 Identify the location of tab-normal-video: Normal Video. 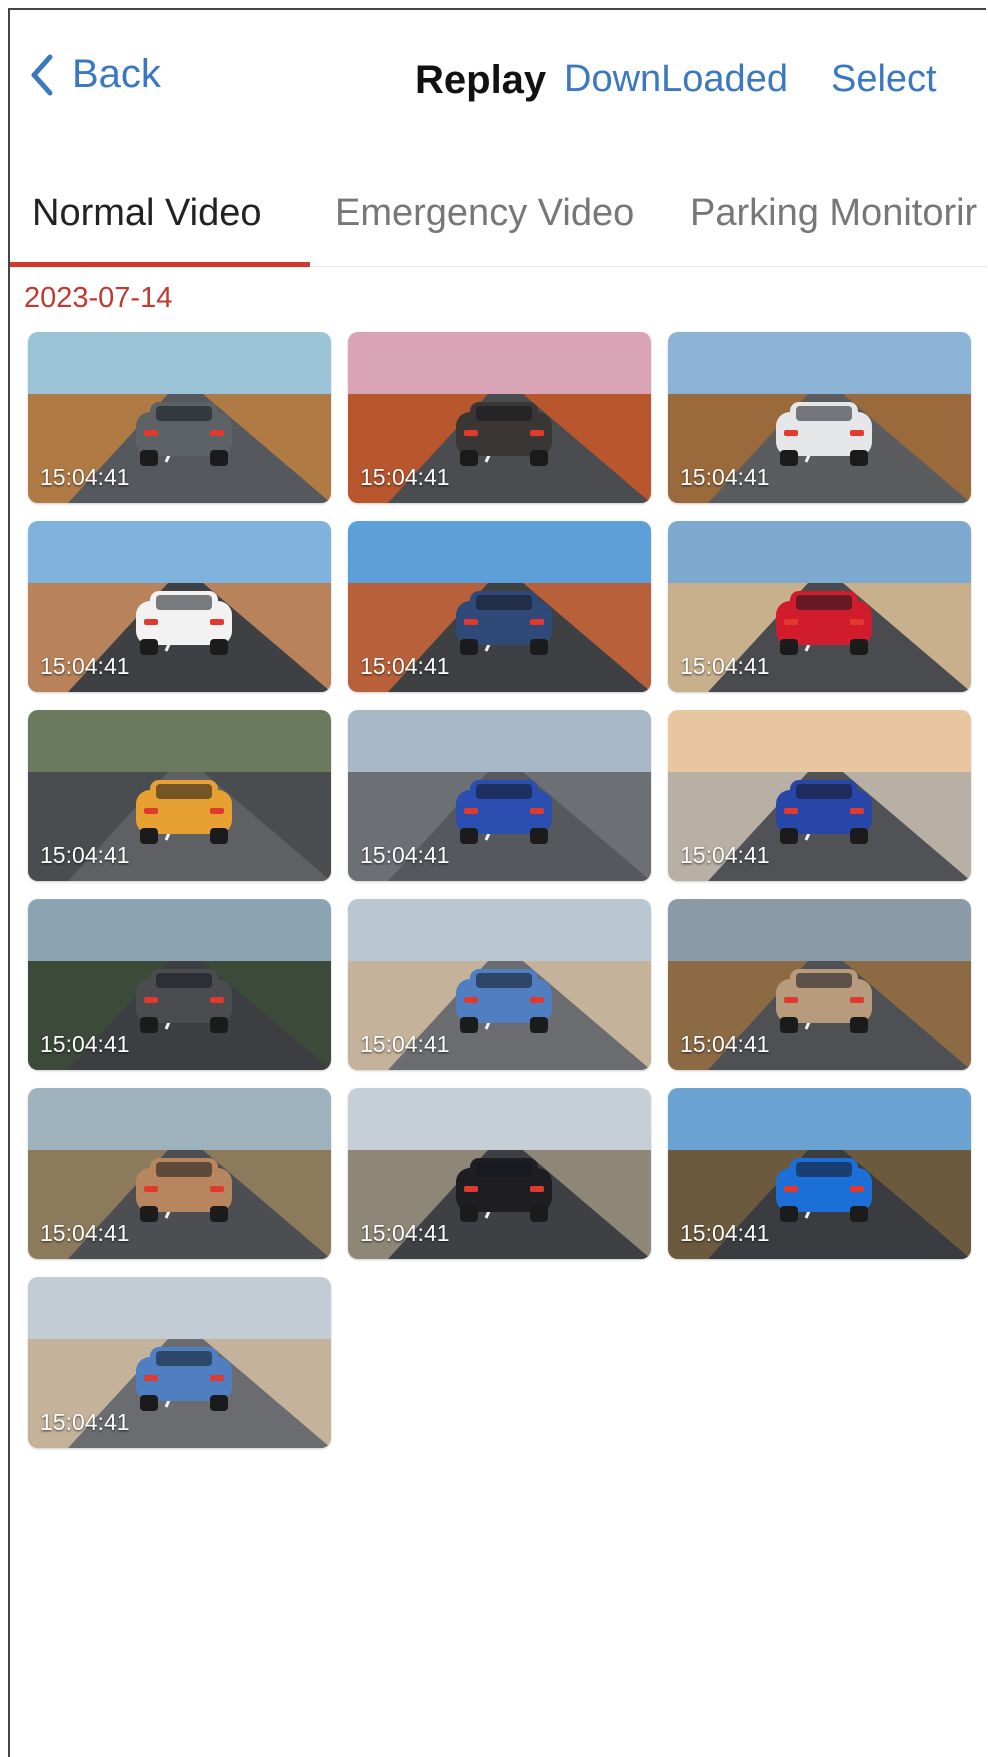
(147, 213).